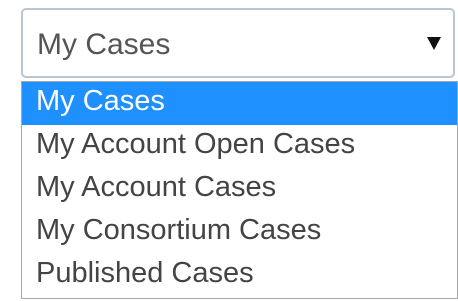  I want to click on option-my-cases: My Cases, so click(239, 103).